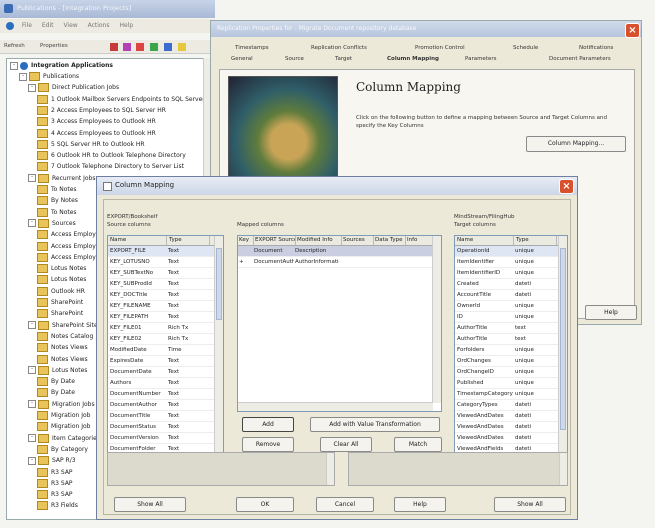  I want to click on tab-promotion-control: Promotion Control, so click(440, 48).